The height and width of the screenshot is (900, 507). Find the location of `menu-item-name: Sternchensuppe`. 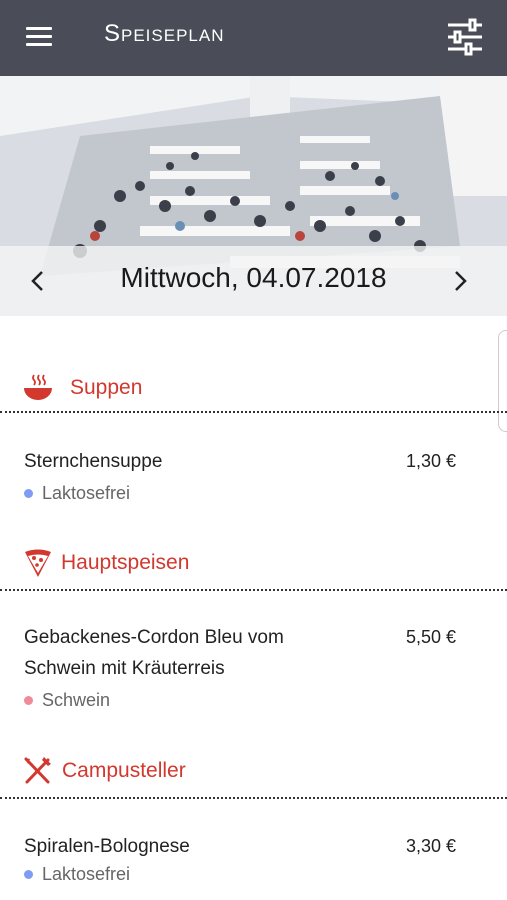

menu-item-name: Sternchensuppe is located at coordinates (93, 461).